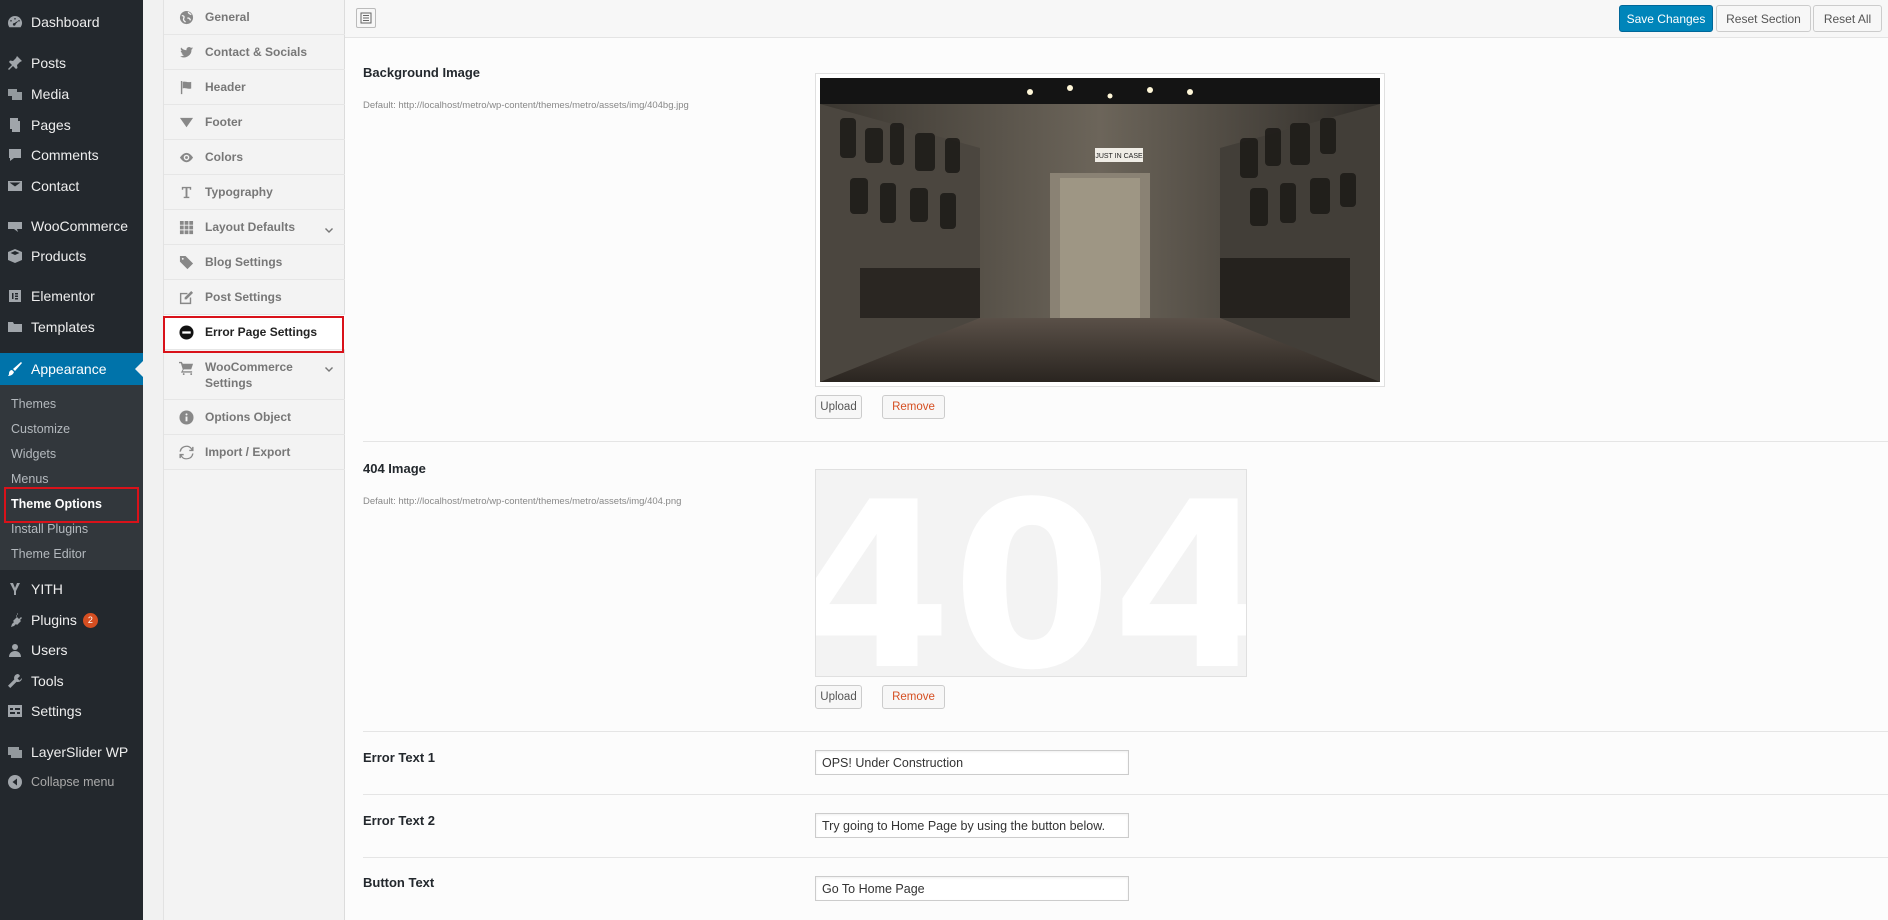  Describe the element at coordinates (254, 417) in the screenshot. I see `nav-item-options-object: Options Object` at that location.